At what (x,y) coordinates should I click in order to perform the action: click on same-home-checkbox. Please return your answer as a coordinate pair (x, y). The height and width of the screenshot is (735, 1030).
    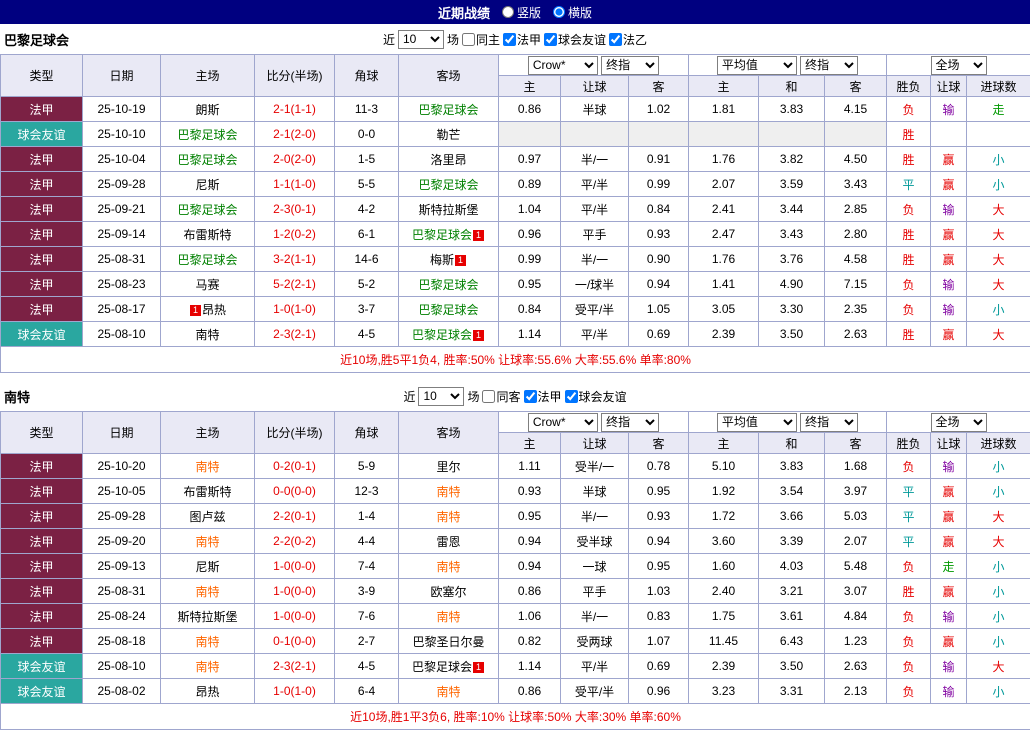
    Looking at the image, I should click on (468, 39).